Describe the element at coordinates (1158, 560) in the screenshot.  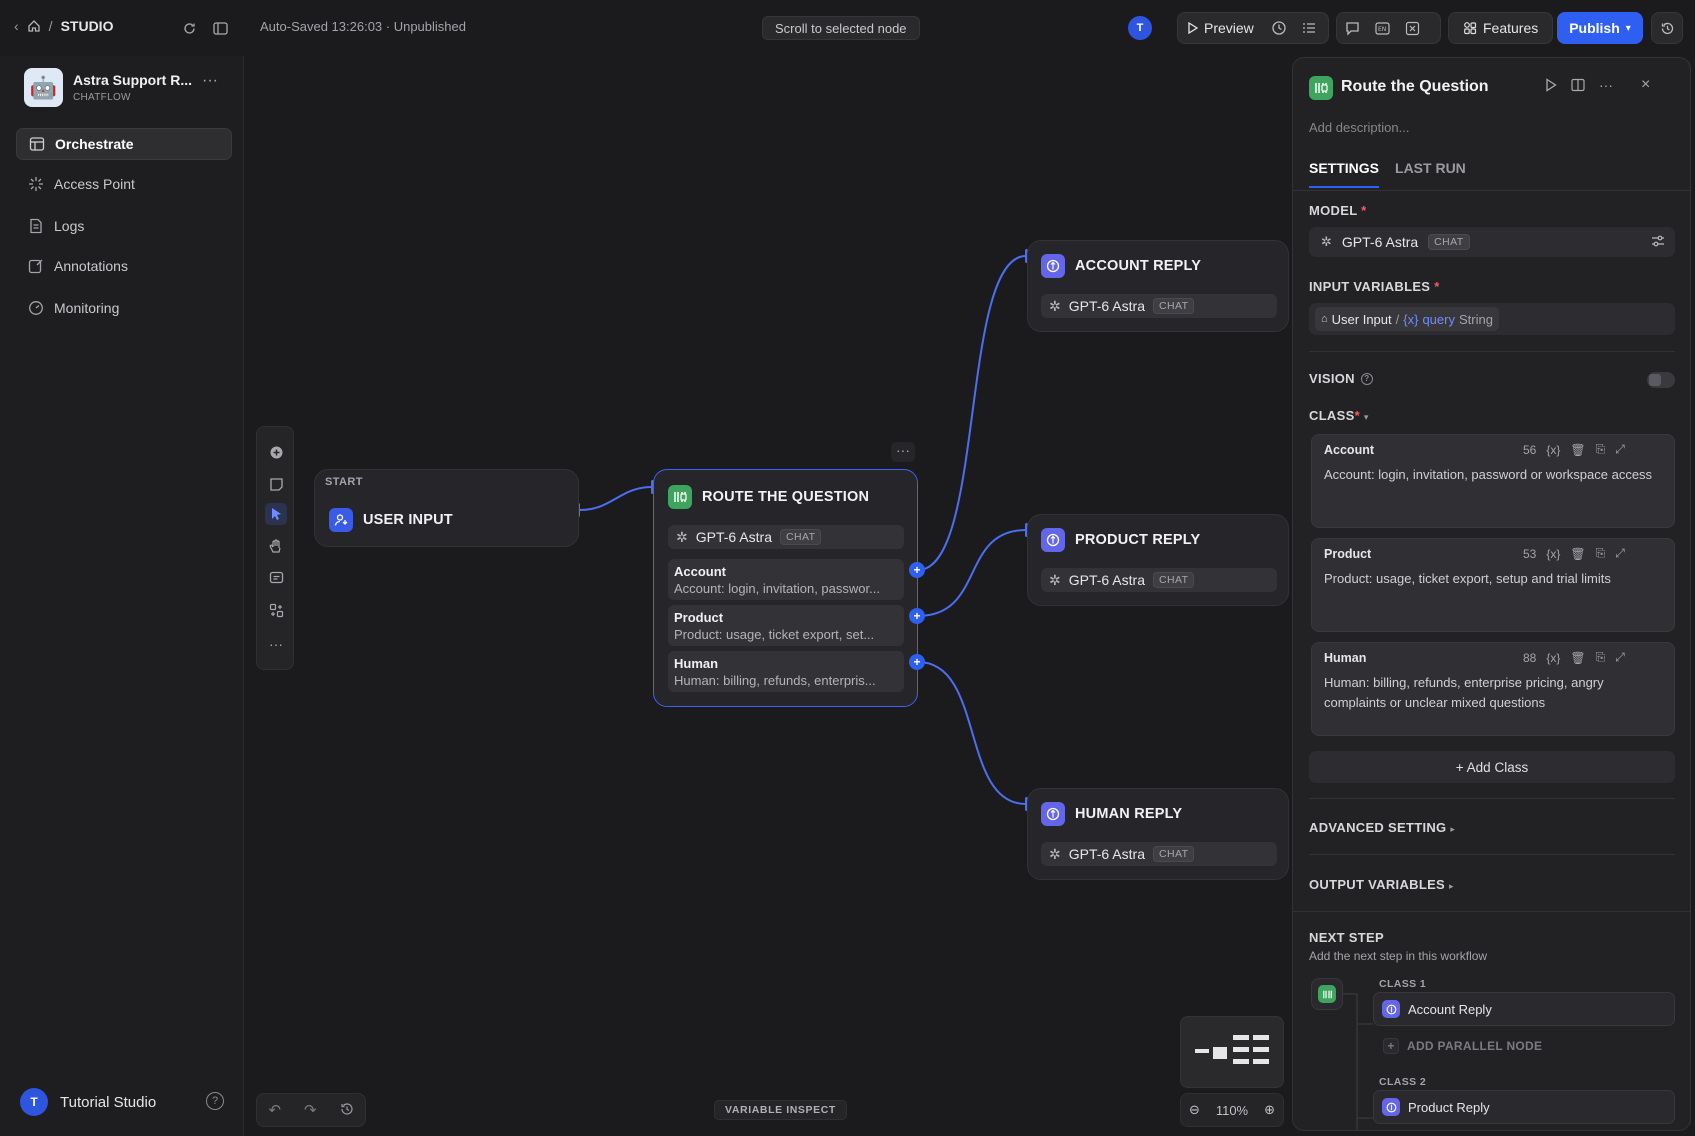
I see `product-reply-node: PRODUCT REPLY ✲ GPT-6 Astra CHAT` at that location.